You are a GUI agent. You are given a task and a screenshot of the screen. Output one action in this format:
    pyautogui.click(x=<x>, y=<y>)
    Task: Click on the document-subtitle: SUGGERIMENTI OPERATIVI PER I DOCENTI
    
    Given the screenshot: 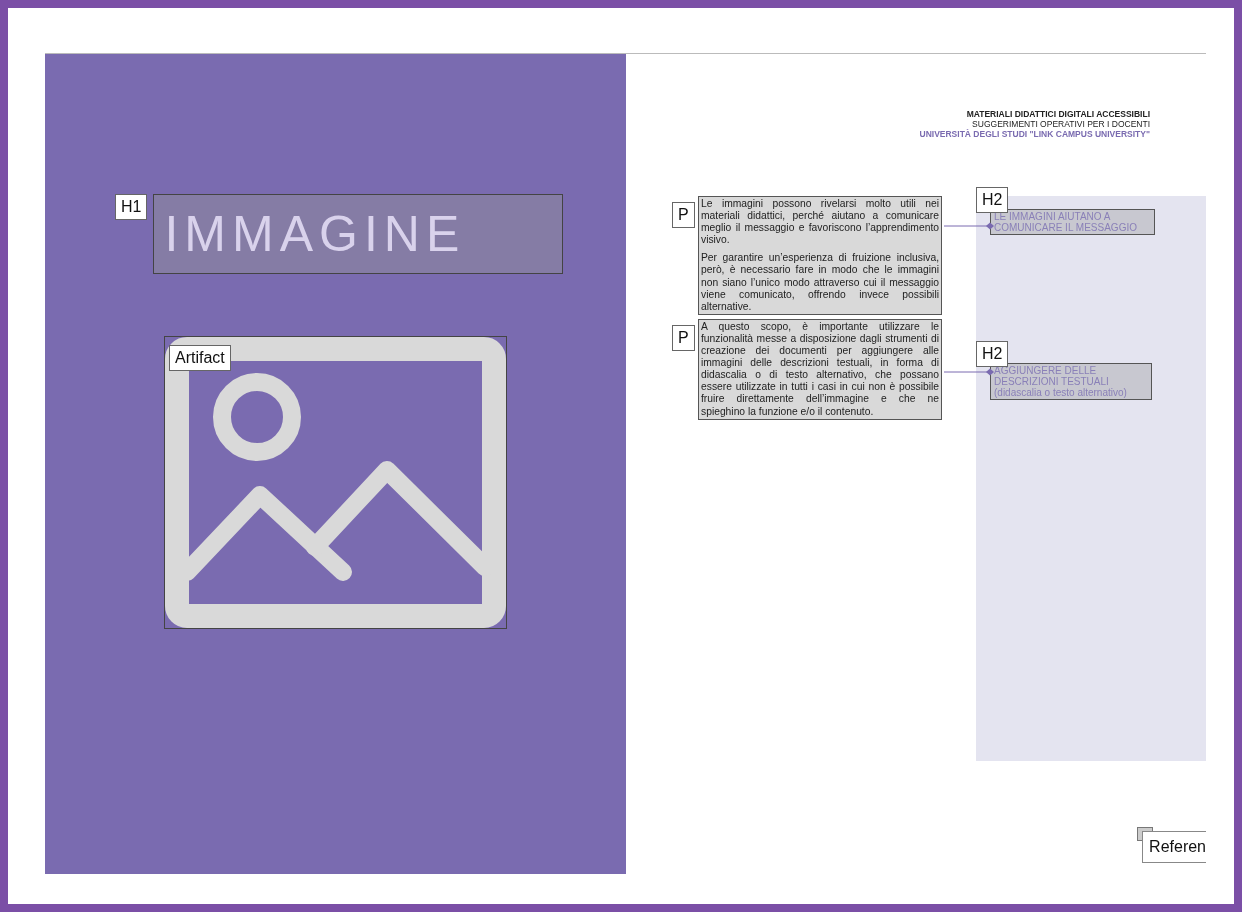 What is the action you would take?
    pyautogui.click(x=1061, y=124)
    